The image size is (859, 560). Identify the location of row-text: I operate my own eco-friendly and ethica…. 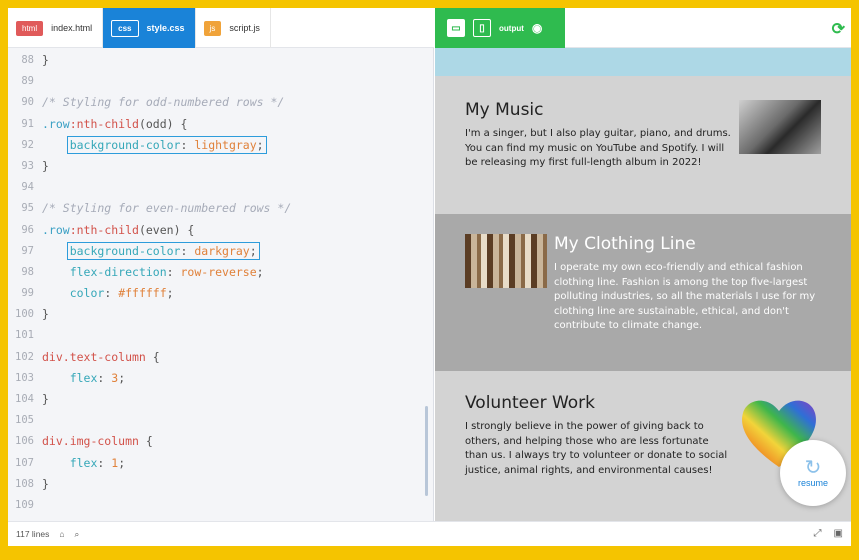
(685, 296).